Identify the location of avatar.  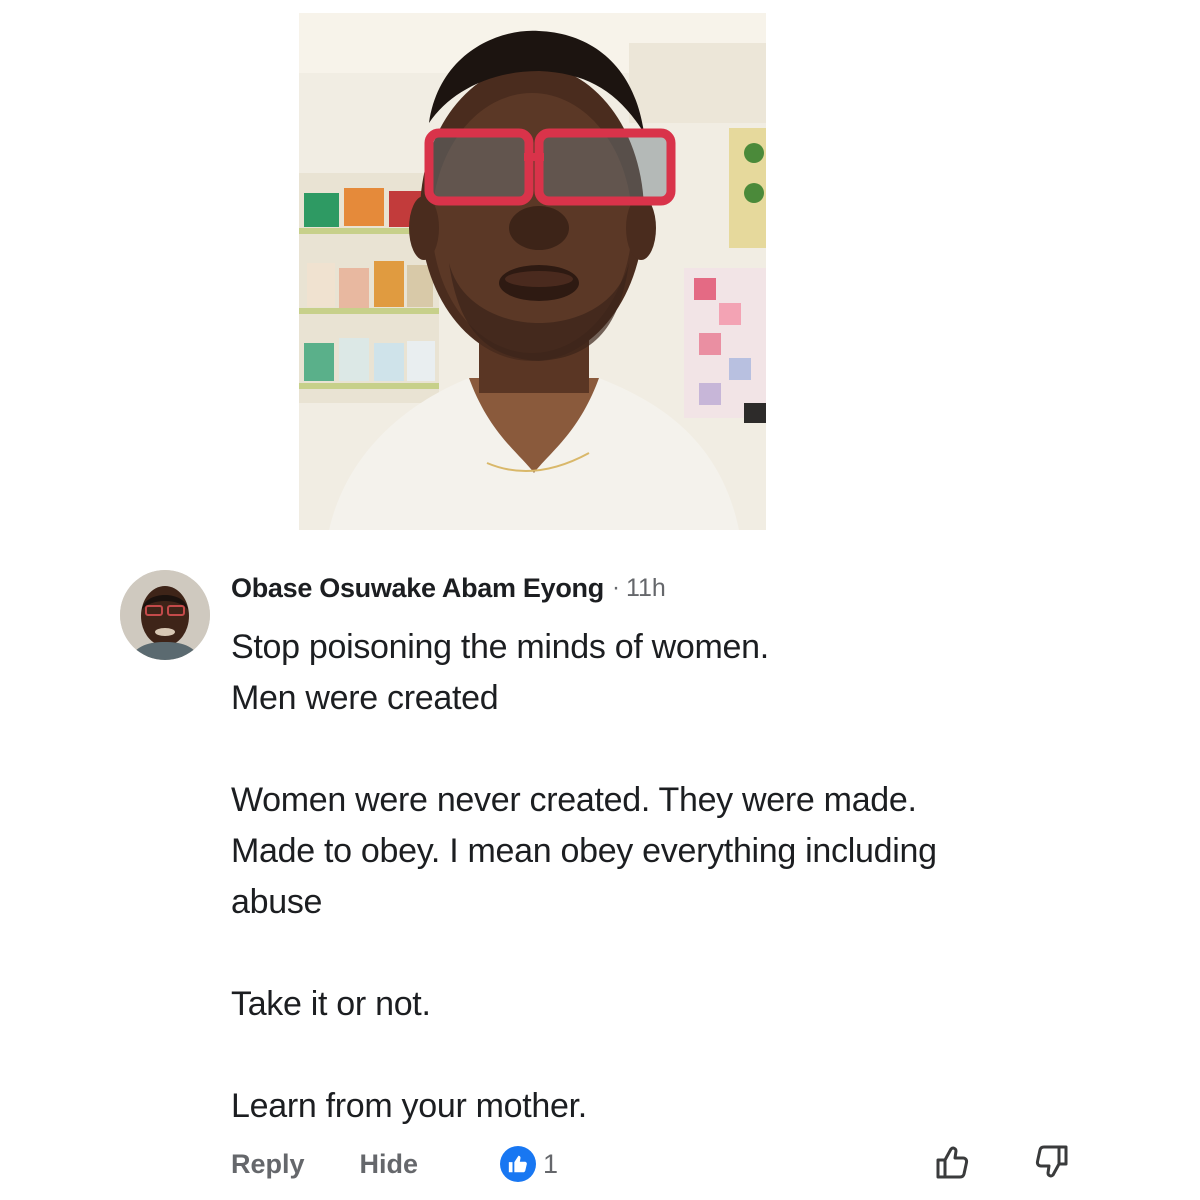
(165, 615).